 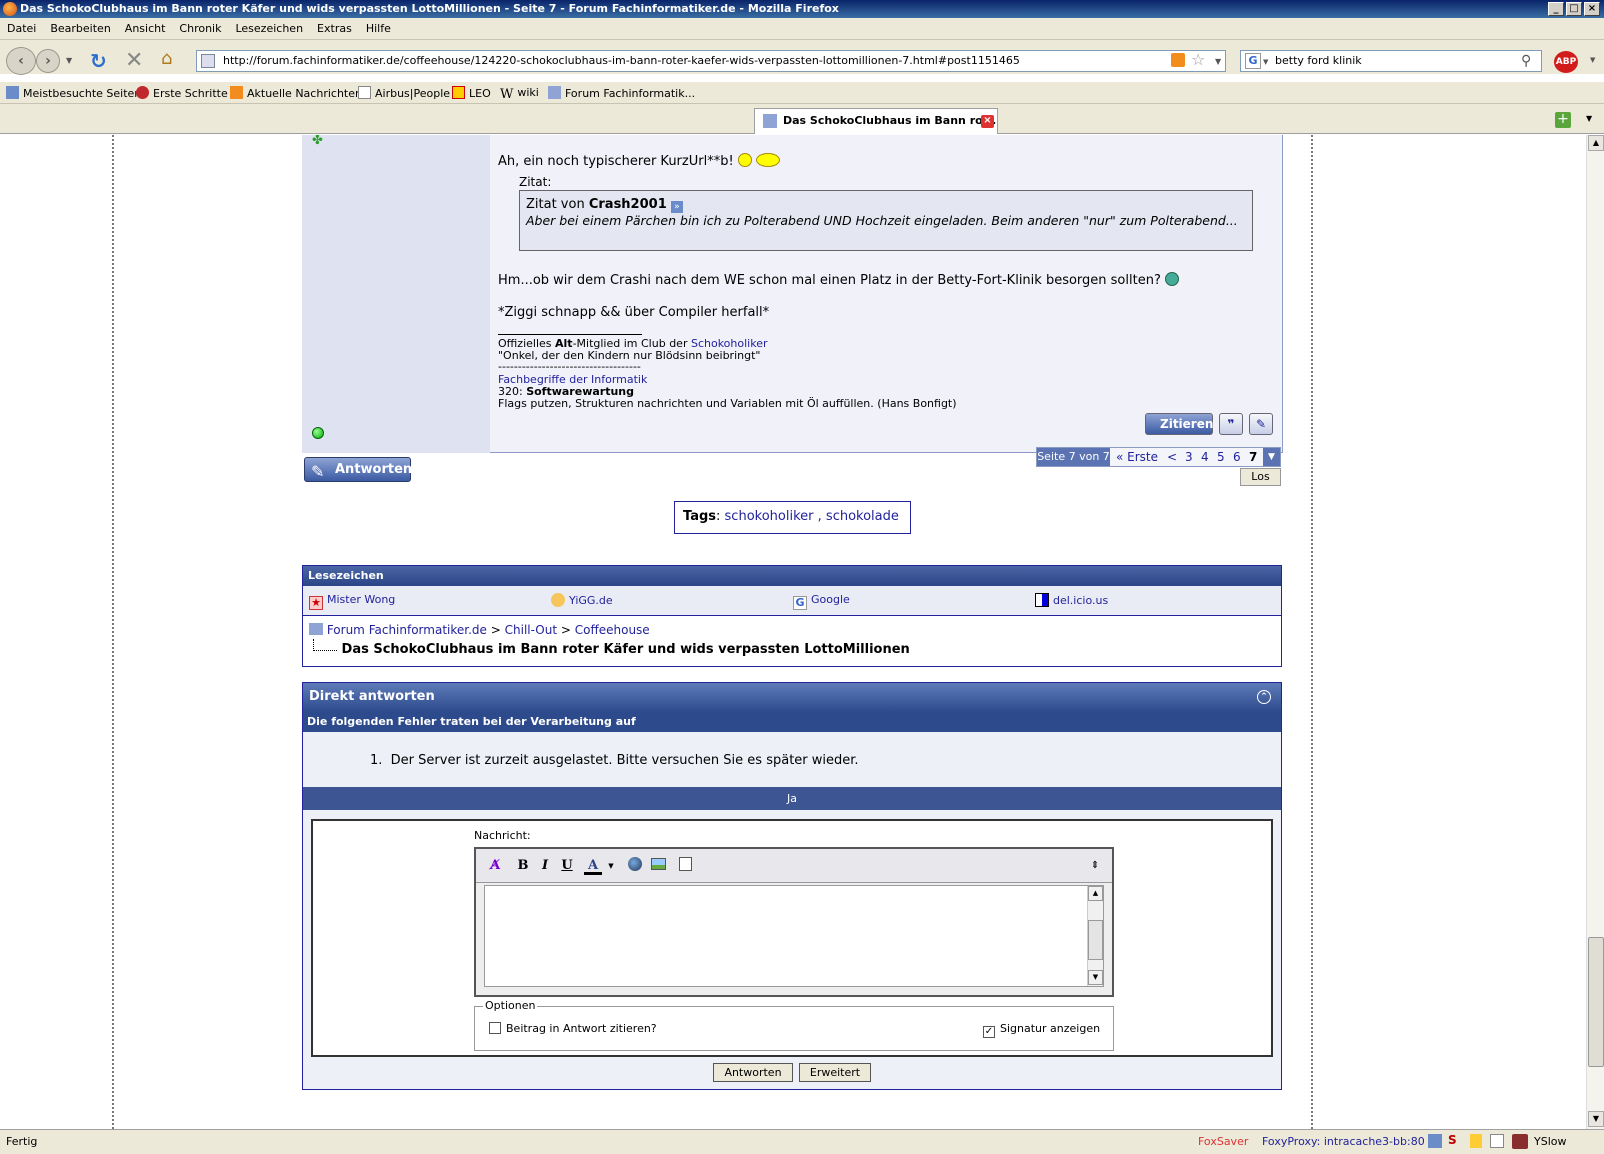 I want to click on tab-close-icon: ×, so click(x=987, y=121).